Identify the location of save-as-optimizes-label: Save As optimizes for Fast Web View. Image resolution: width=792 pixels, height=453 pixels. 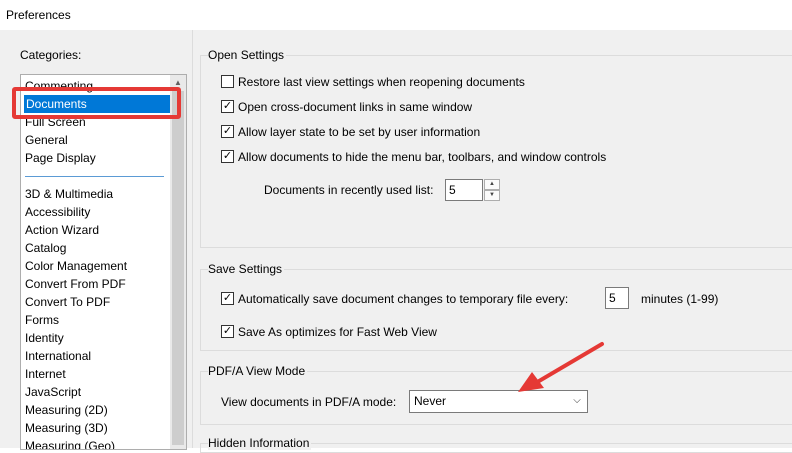
(337, 332).